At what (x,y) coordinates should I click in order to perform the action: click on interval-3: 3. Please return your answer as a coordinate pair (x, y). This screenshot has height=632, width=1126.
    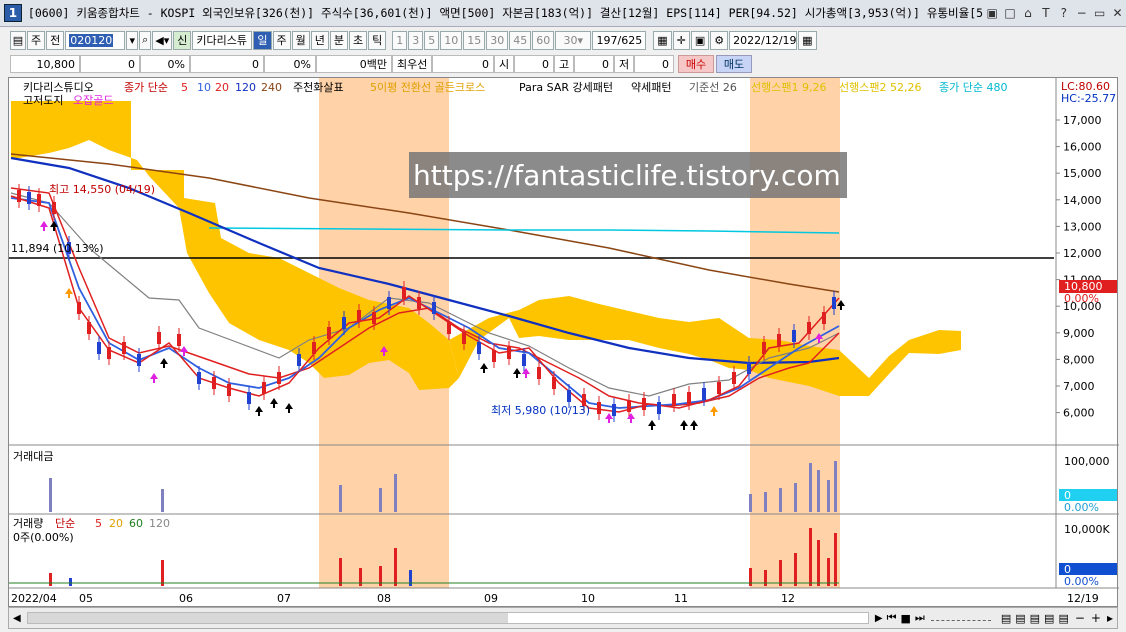
    Looking at the image, I should click on (416, 40).